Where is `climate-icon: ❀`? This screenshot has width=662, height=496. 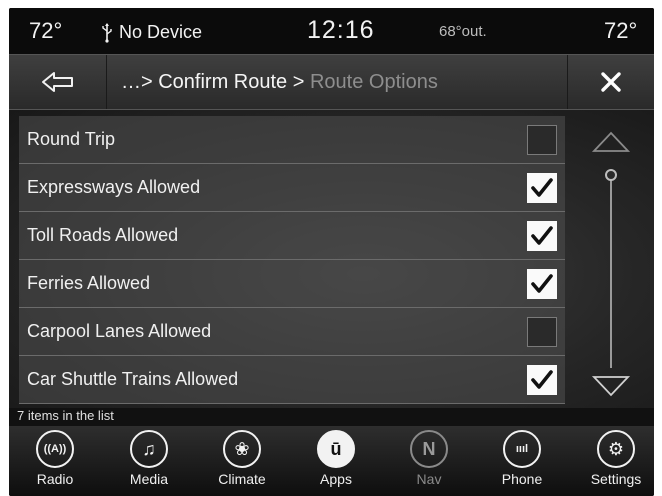 climate-icon: ❀ is located at coordinates (242, 449).